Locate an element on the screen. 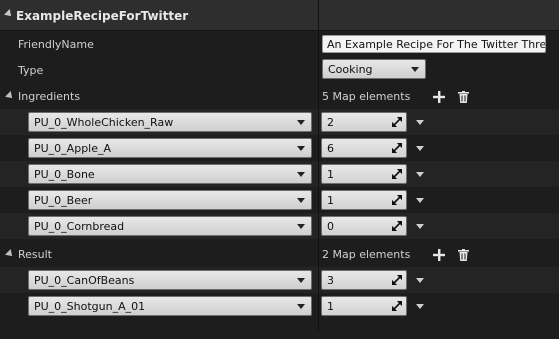 Image resolution: width=559 pixels, height=339 pixels. list-item: PU_0_Apple_A 6 is located at coordinates (279, 148).